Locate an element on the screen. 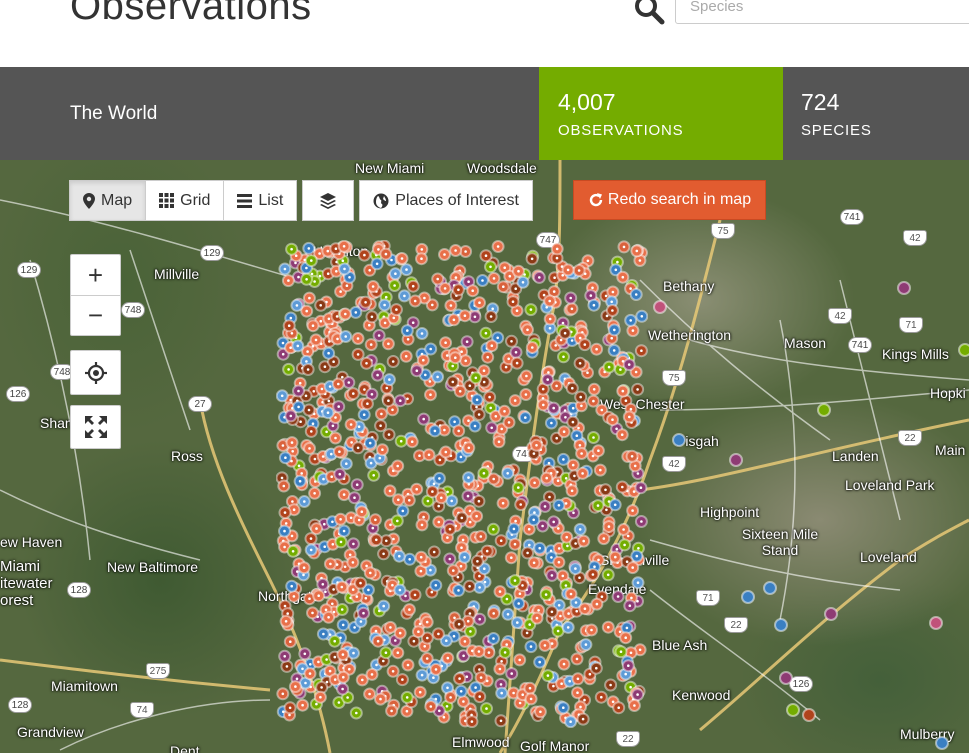 This screenshot has width=969, height=753. zoom-control: + − is located at coordinates (95, 295).